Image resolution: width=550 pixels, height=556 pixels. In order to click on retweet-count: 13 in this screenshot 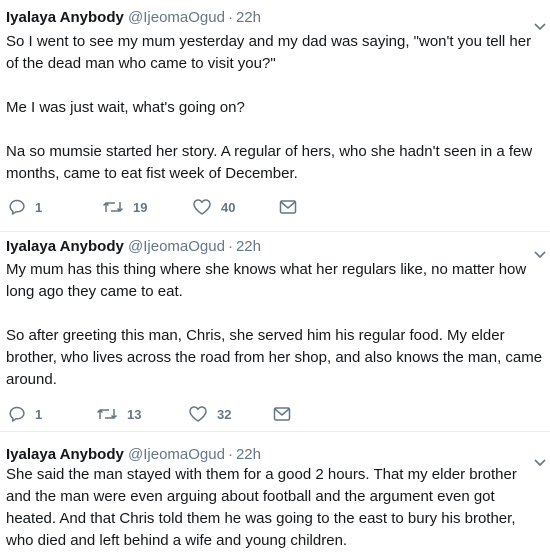, I will do `click(134, 414)`.